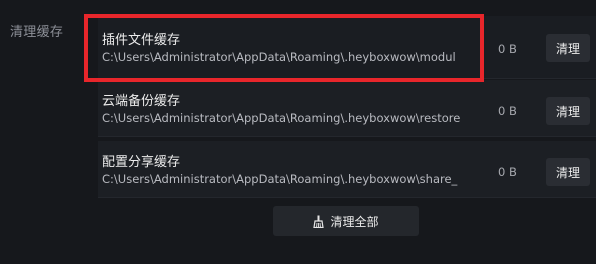  I want to click on clear-plugin-cache-button: 清理, so click(568, 48).